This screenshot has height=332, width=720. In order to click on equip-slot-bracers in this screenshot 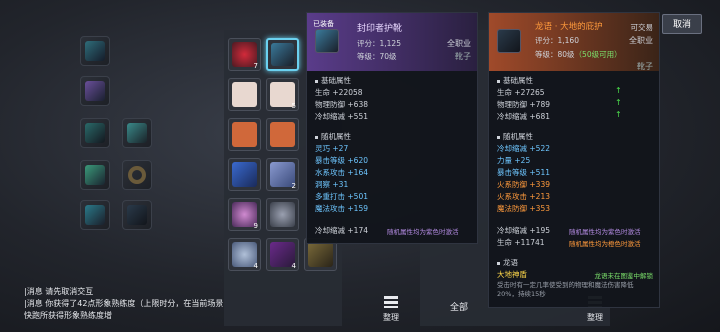, I will do `click(137, 133)`.